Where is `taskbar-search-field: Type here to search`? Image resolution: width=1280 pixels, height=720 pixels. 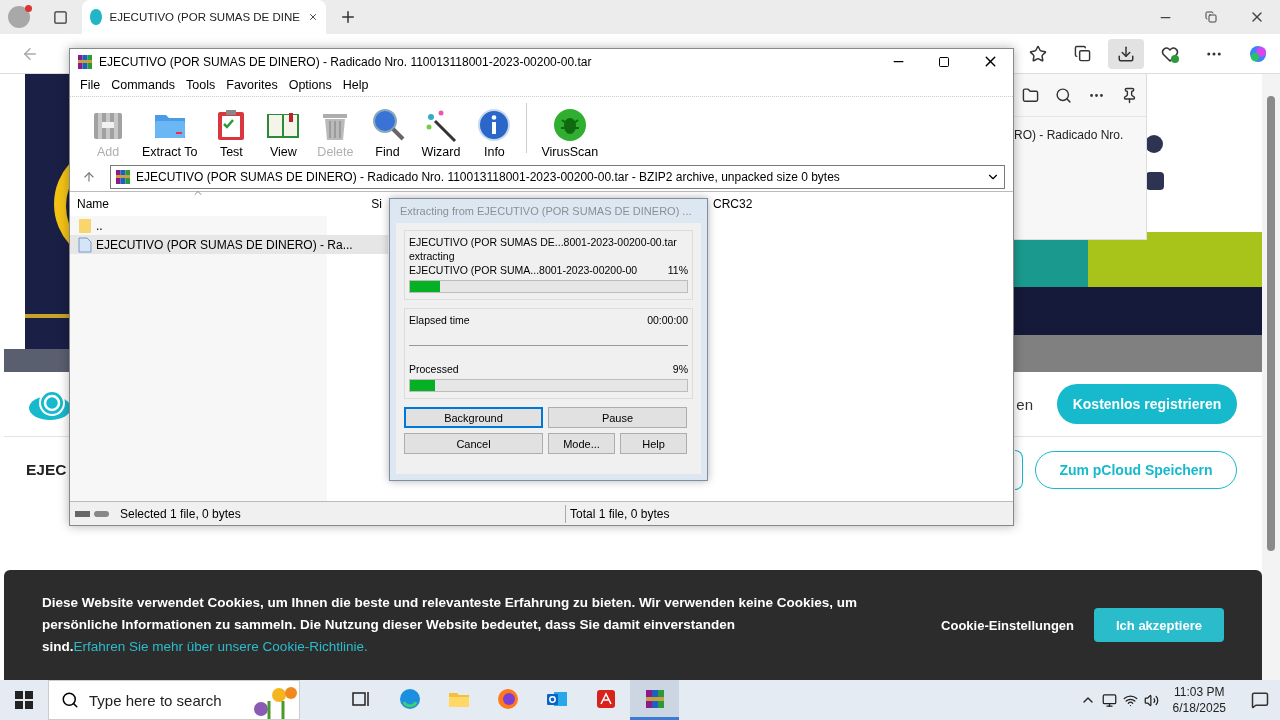 taskbar-search-field: Type here to search is located at coordinates (174, 700).